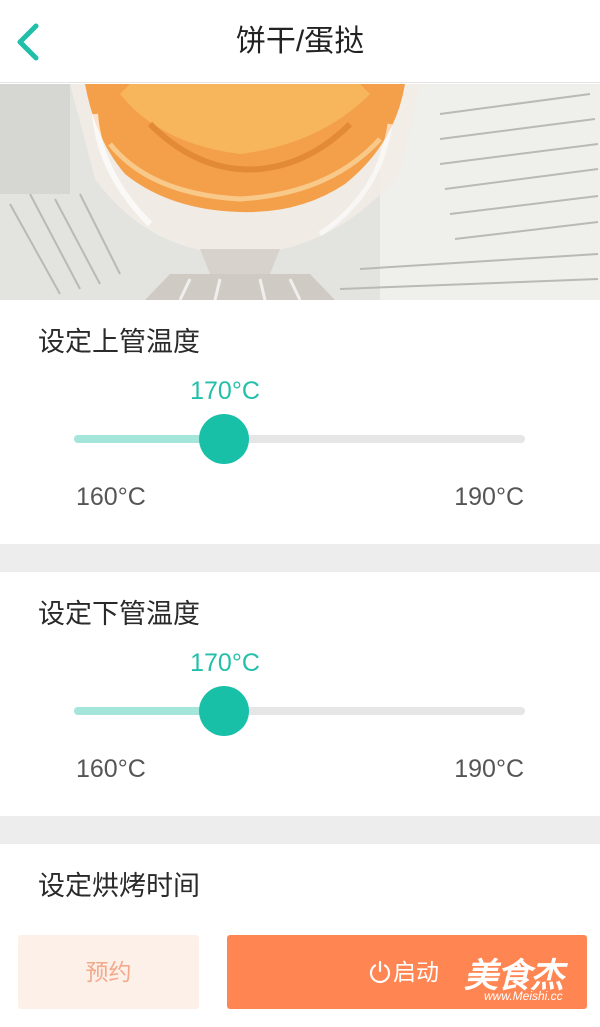 The image size is (600, 1027). Describe the element at coordinates (119, 342) in the screenshot. I see `upper-temp-title: 设定上管温度` at that location.